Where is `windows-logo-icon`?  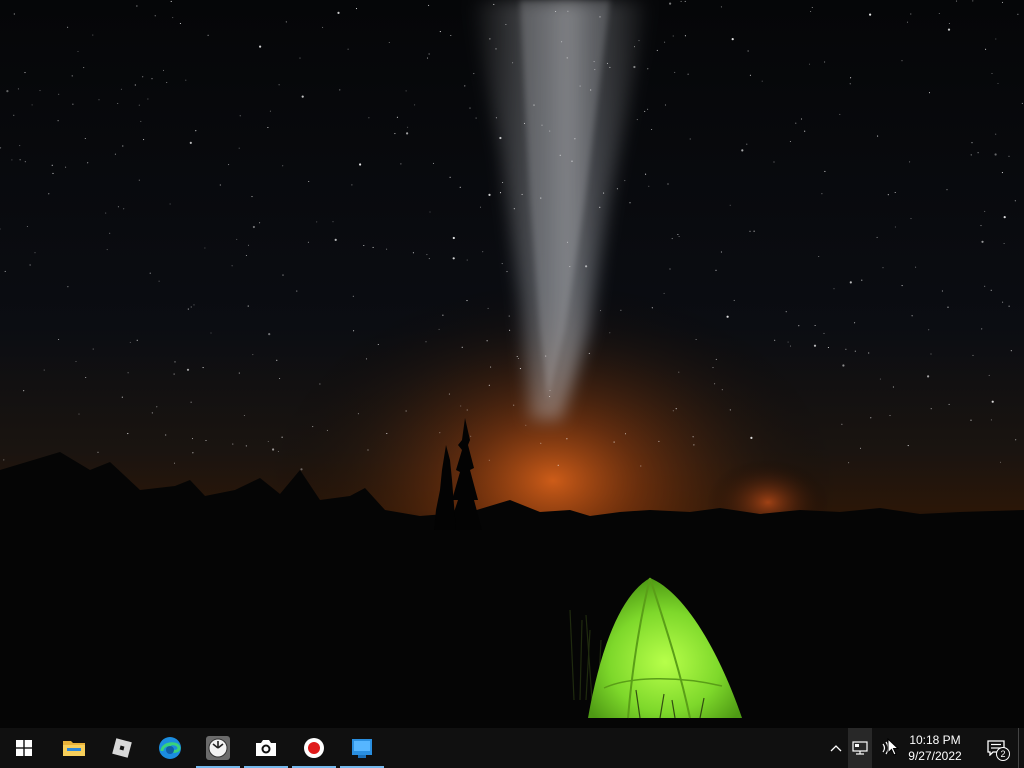
windows-logo-icon is located at coordinates (24, 748).